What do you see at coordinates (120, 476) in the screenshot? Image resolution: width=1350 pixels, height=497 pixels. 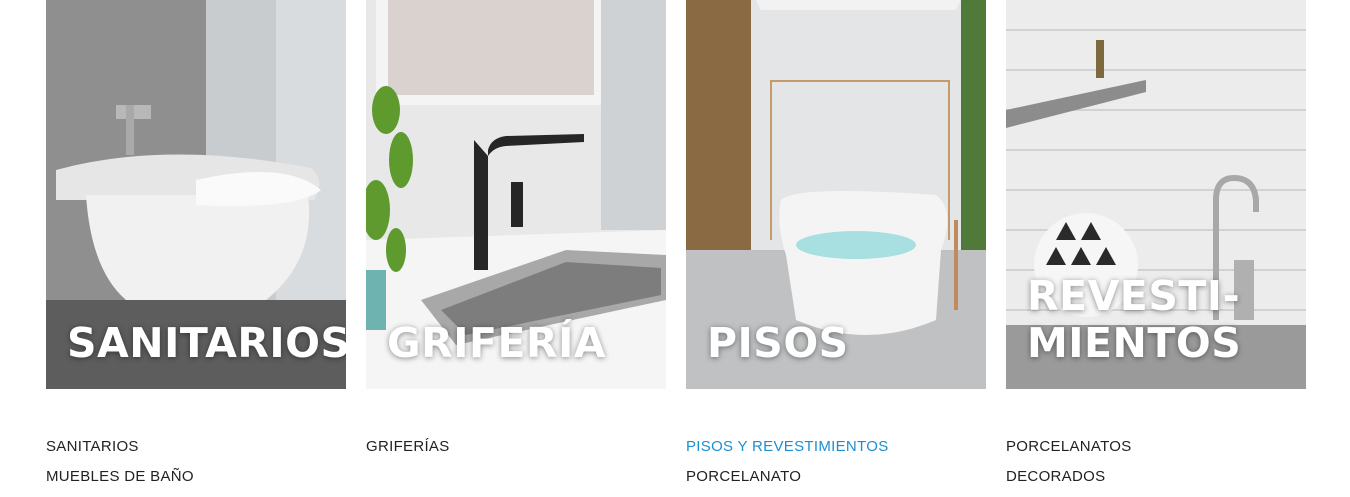 I see `link-muebles-de-bano: MUEBLES DE BAÑO` at bounding box center [120, 476].